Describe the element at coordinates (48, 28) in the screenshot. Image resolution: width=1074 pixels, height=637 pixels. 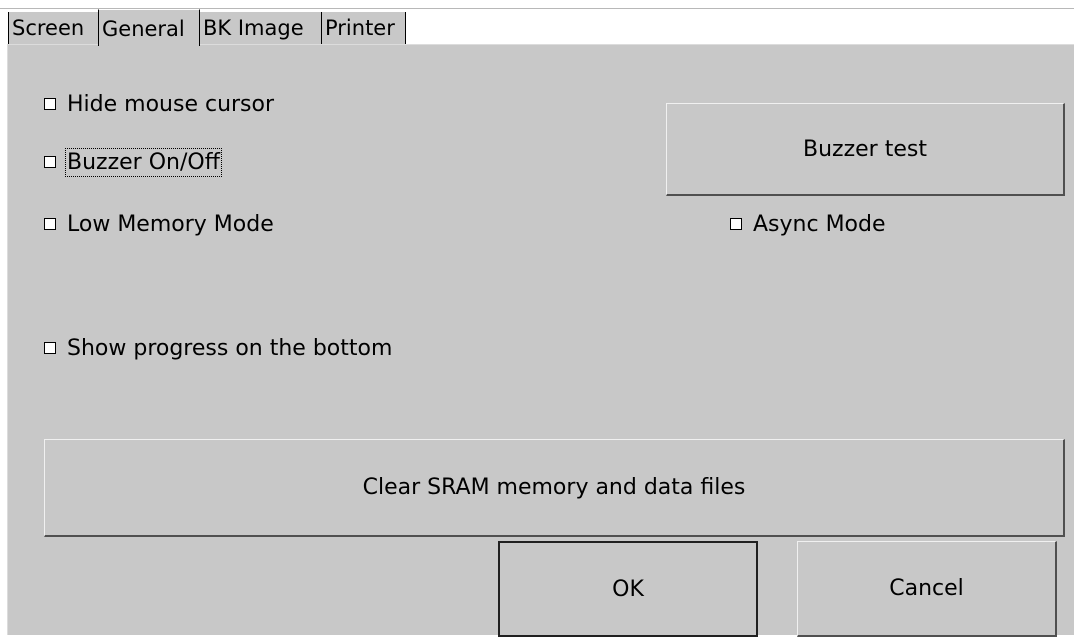
I see `tab-screen-label: Screen` at that location.